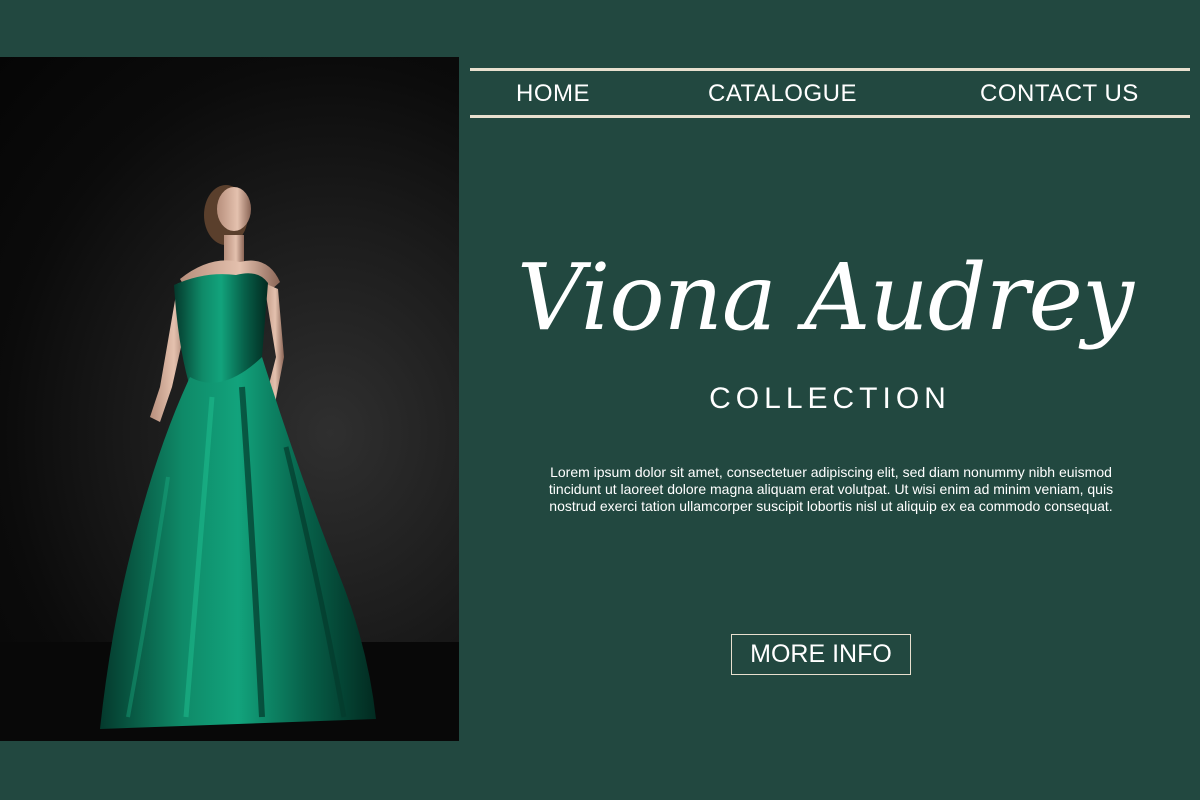 This screenshot has width=1200, height=800. I want to click on brand-subtitle: COLLECTION, so click(830, 398).